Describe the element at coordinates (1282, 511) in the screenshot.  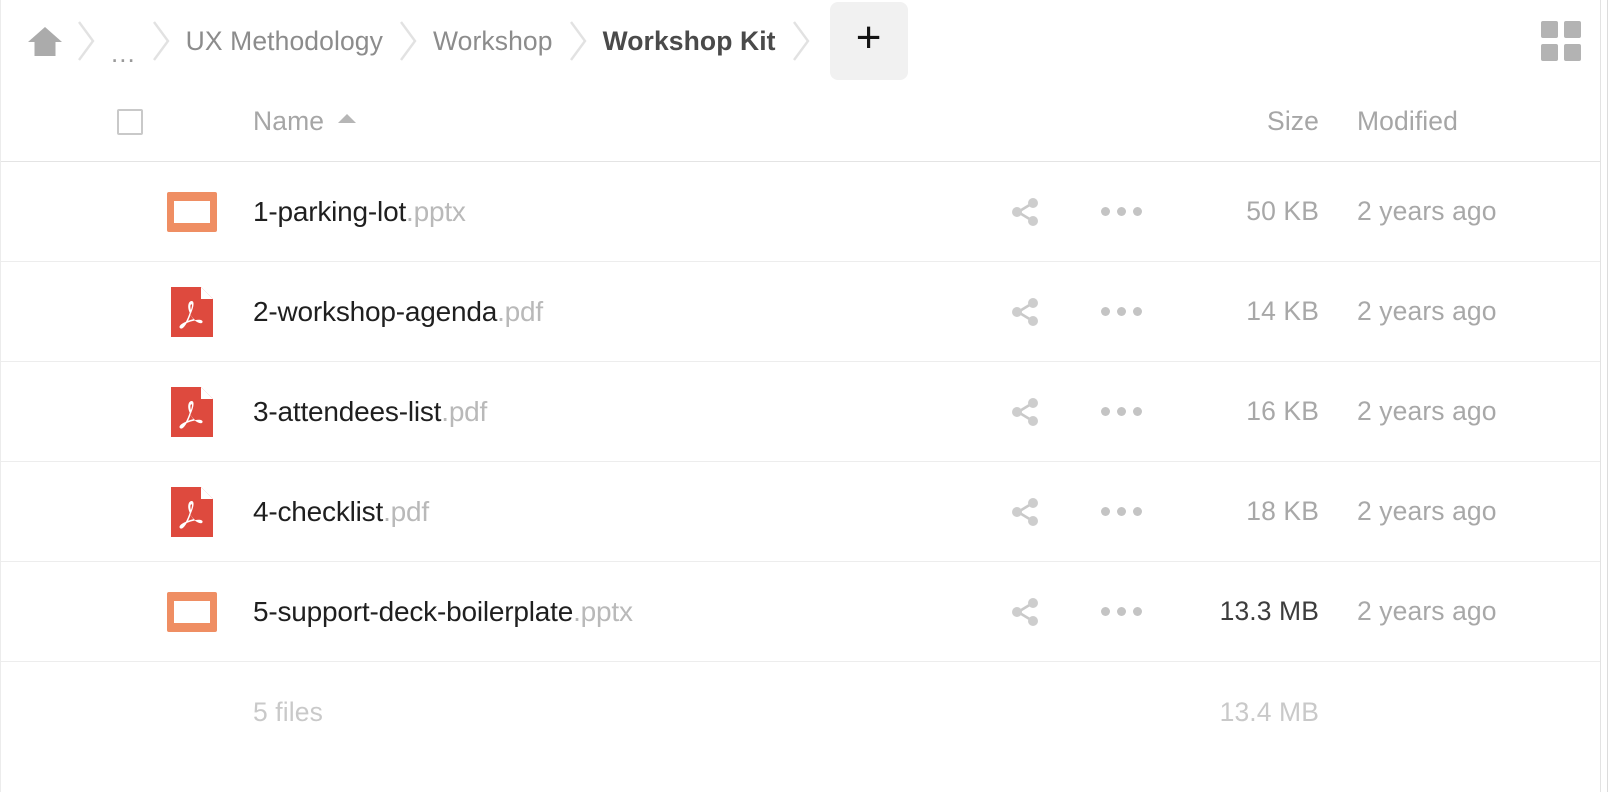
I see `file-size: 18 KB` at that location.